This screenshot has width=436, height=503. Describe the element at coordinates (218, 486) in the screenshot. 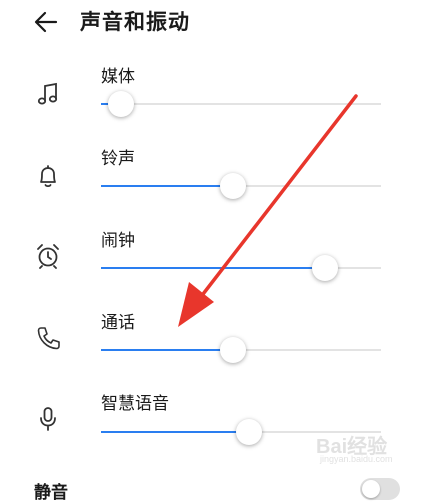

I see `mute-row: 静音` at that location.